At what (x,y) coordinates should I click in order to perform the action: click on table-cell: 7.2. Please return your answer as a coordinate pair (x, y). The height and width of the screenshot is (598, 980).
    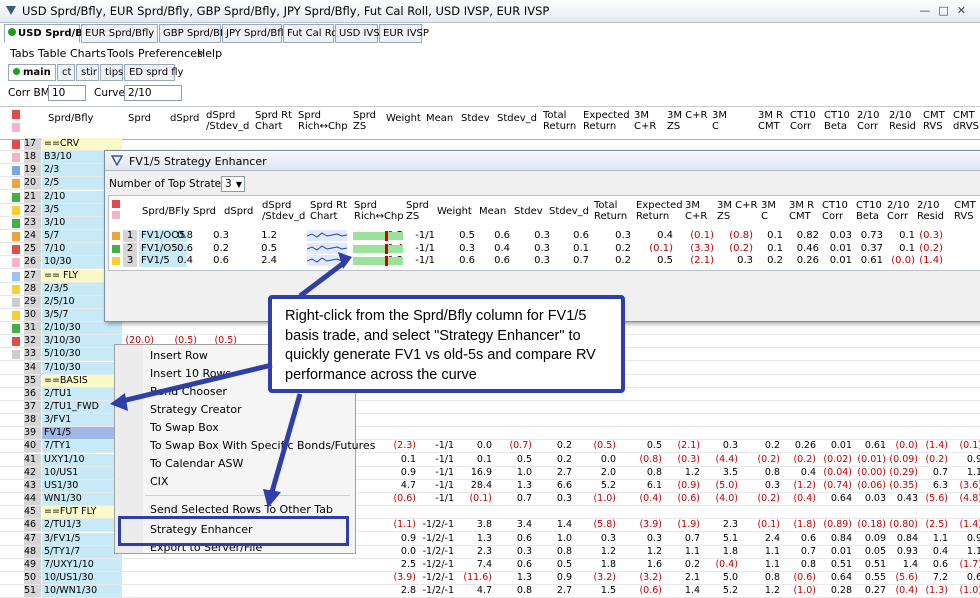
    Looking at the image, I should click on (940, 577).